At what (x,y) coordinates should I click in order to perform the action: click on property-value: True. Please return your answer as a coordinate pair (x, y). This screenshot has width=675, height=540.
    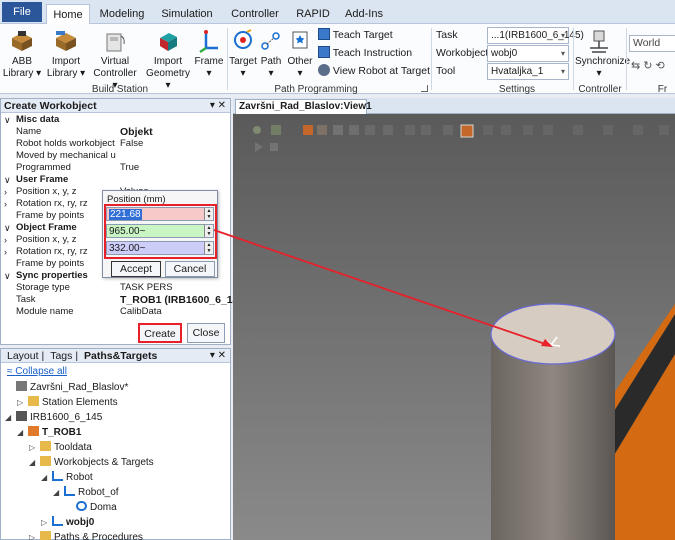
    Looking at the image, I should click on (129, 168).